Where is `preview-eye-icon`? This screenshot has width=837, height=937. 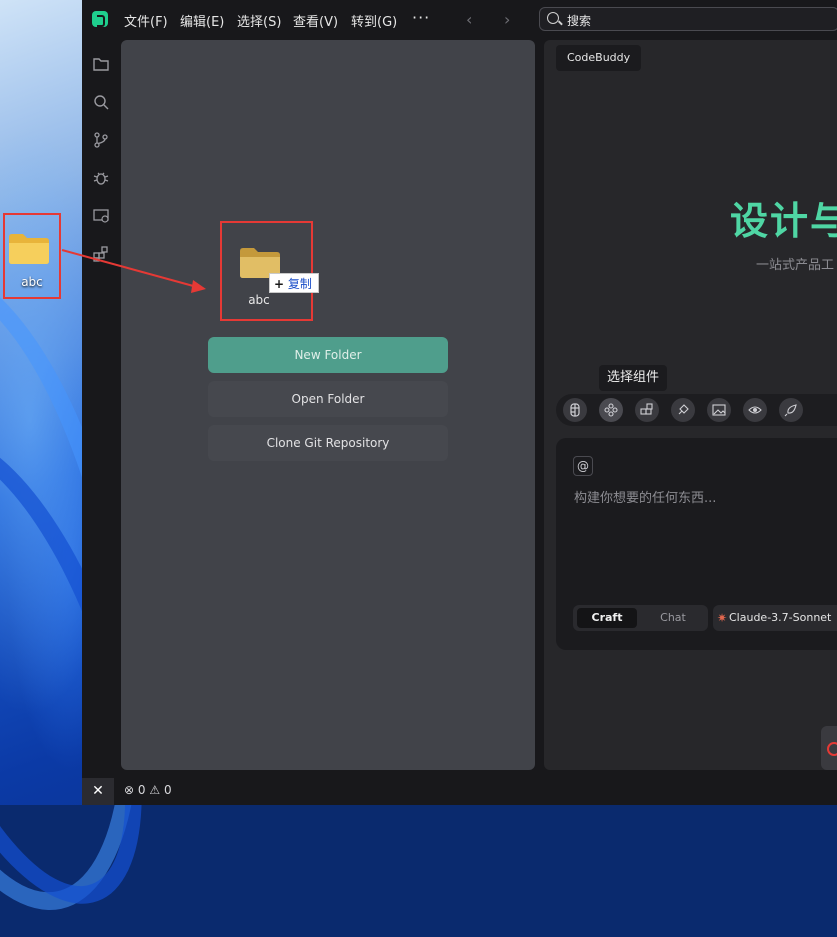 preview-eye-icon is located at coordinates (755, 410).